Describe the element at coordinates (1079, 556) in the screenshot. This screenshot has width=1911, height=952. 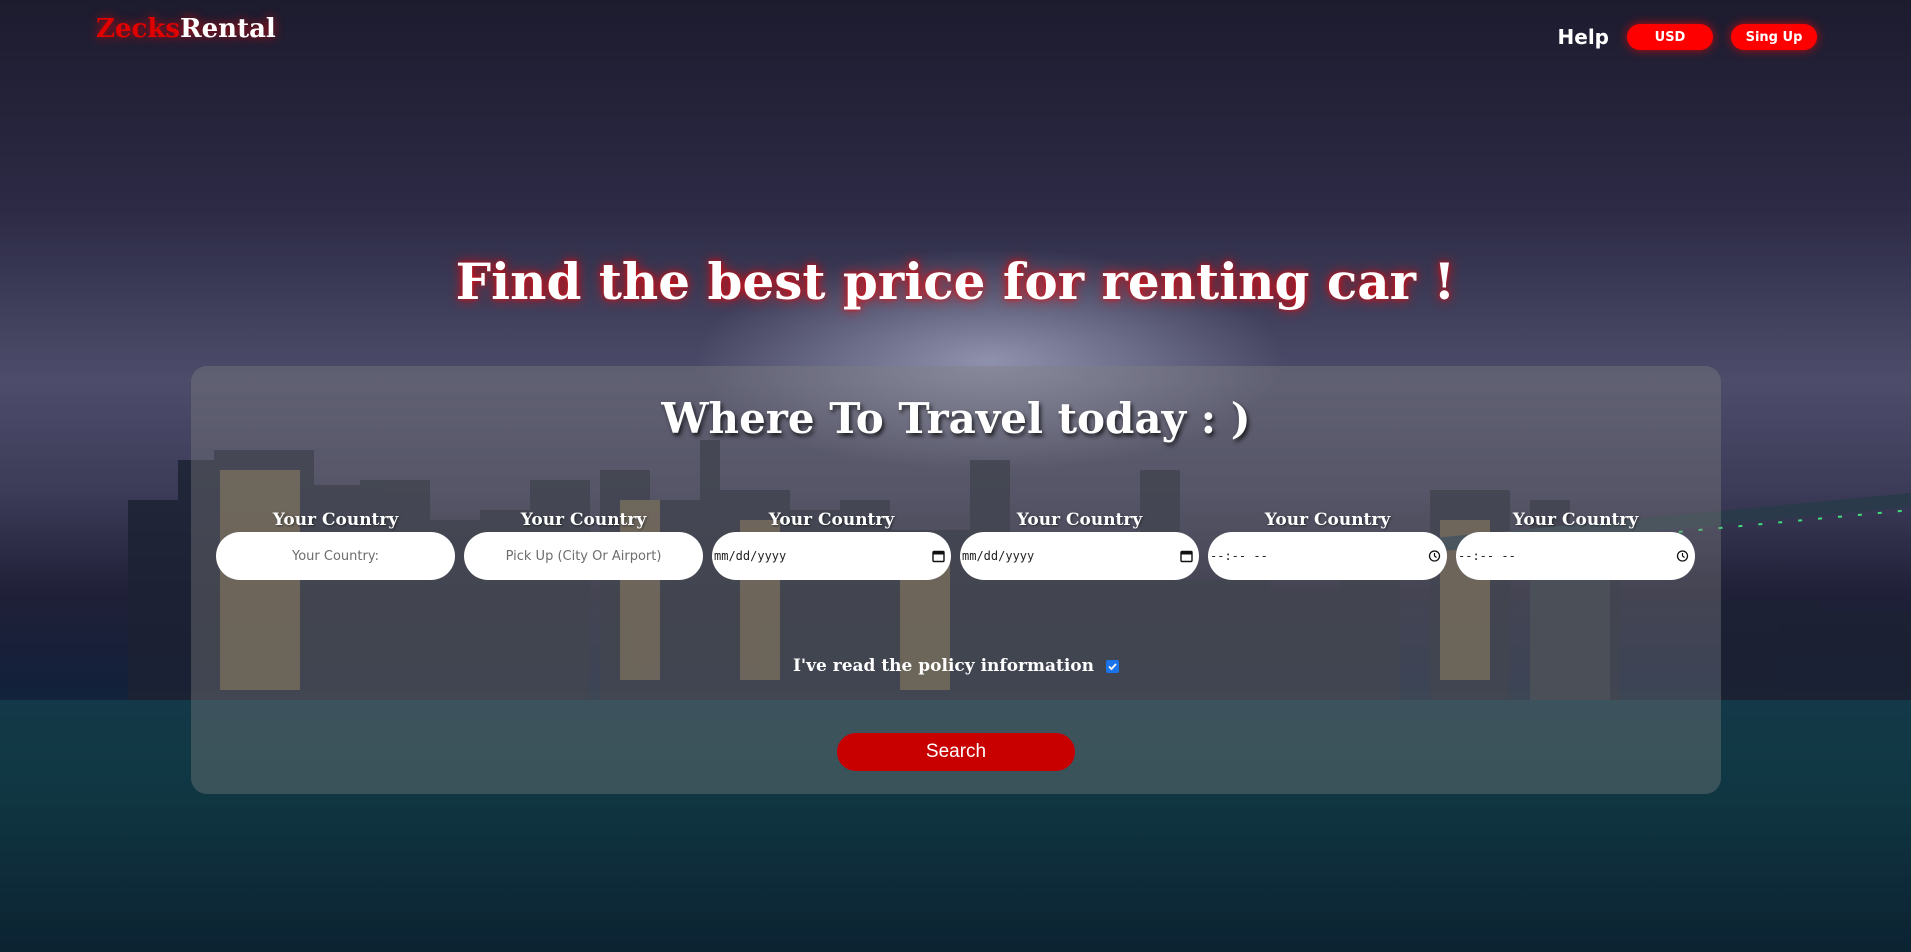
I see `return-date-input: mm/dd/yyyy` at that location.